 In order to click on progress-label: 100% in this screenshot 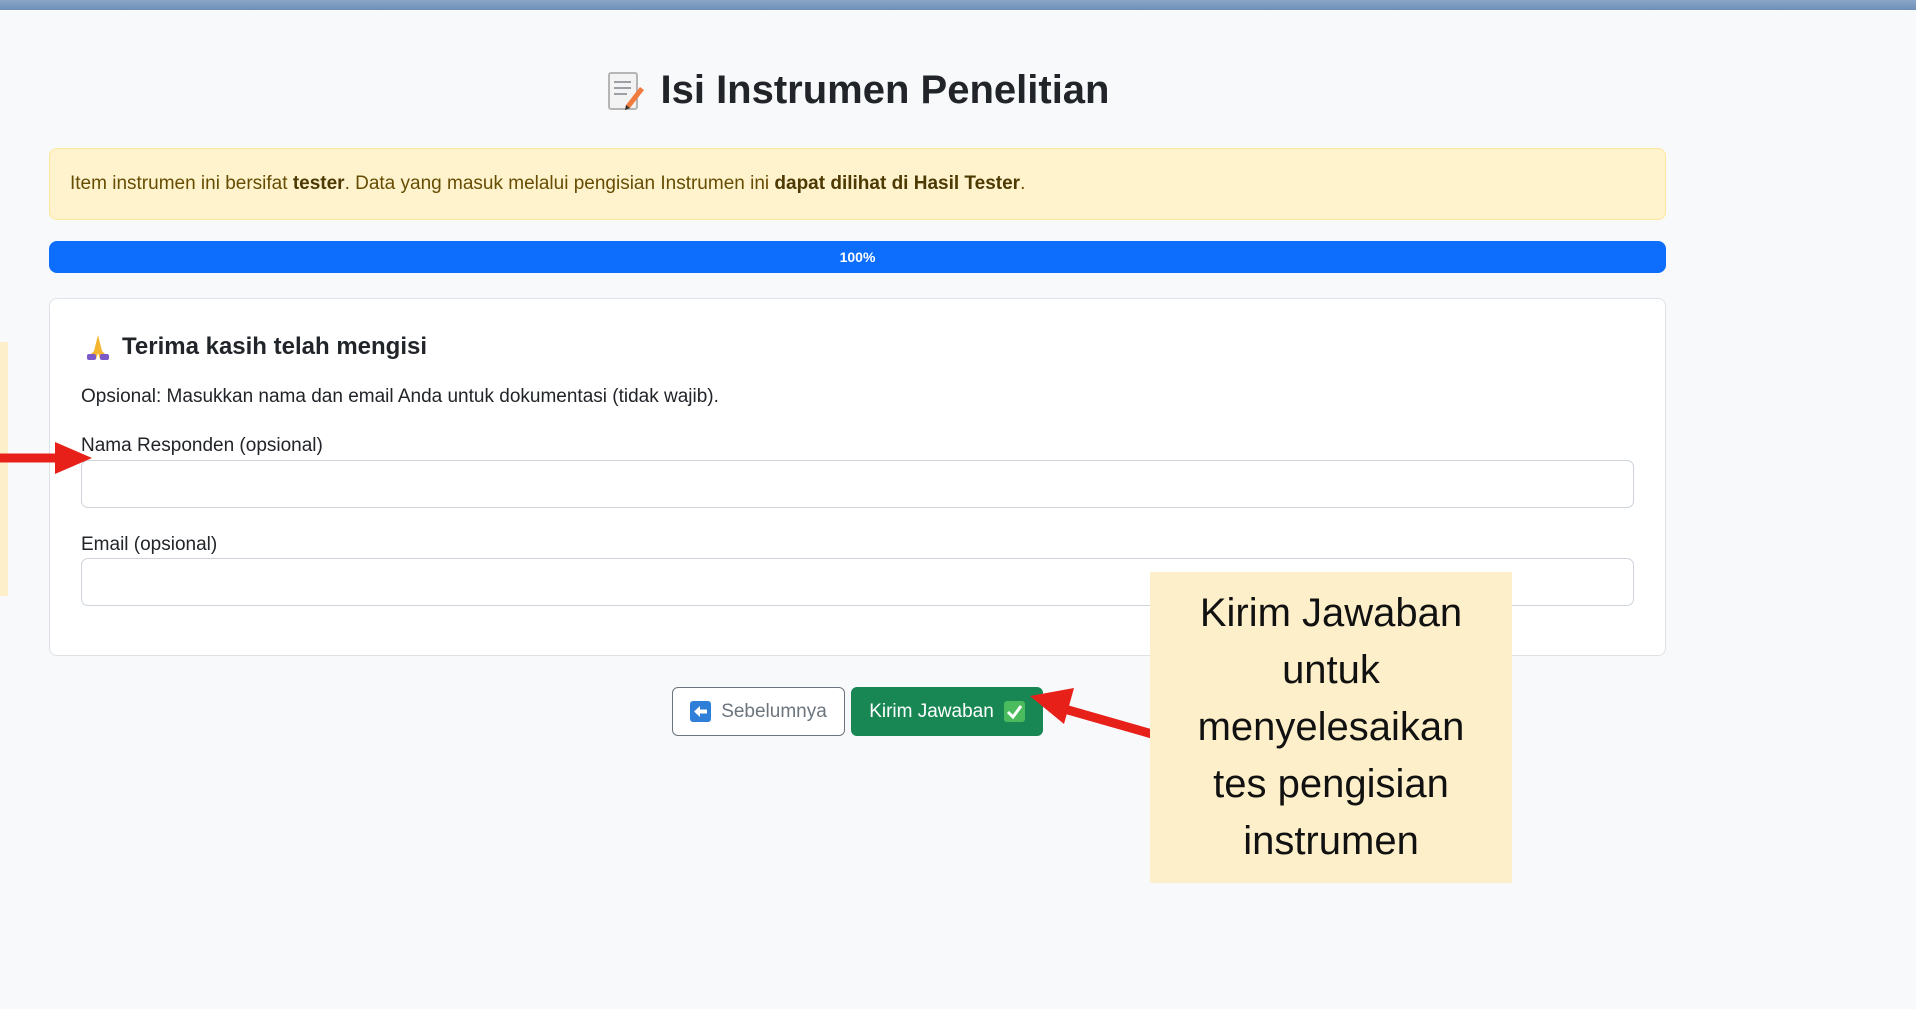, I will do `click(857, 257)`.